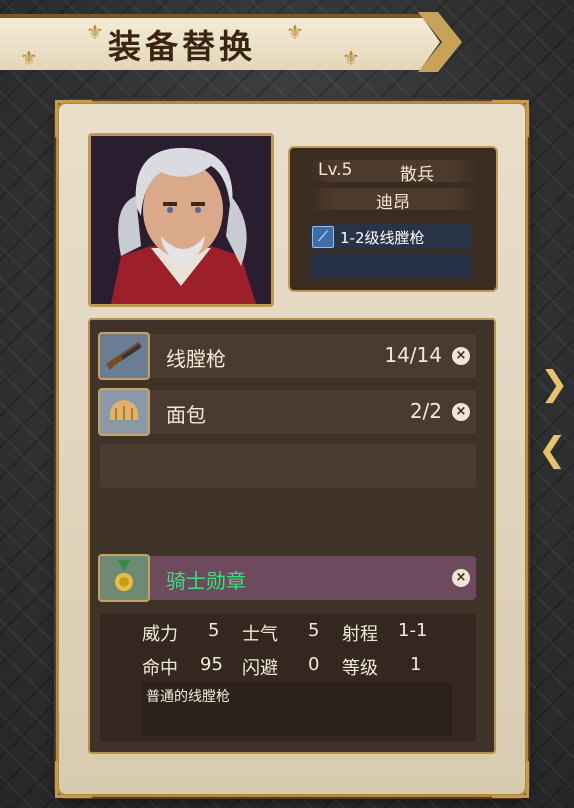 The width and height of the screenshot is (574, 808). What do you see at coordinates (393, 172) in the screenshot?
I see `level-class-row: Lv.5 散兵` at bounding box center [393, 172].